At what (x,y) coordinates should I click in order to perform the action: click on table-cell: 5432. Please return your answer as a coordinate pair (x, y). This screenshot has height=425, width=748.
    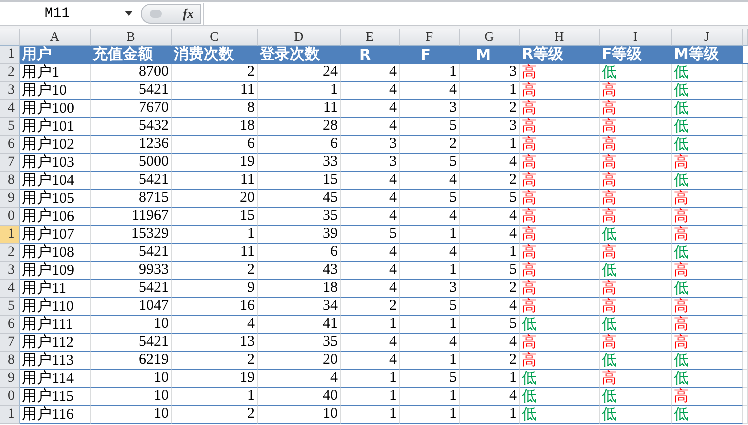
    Looking at the image, I should click on (131, 127).